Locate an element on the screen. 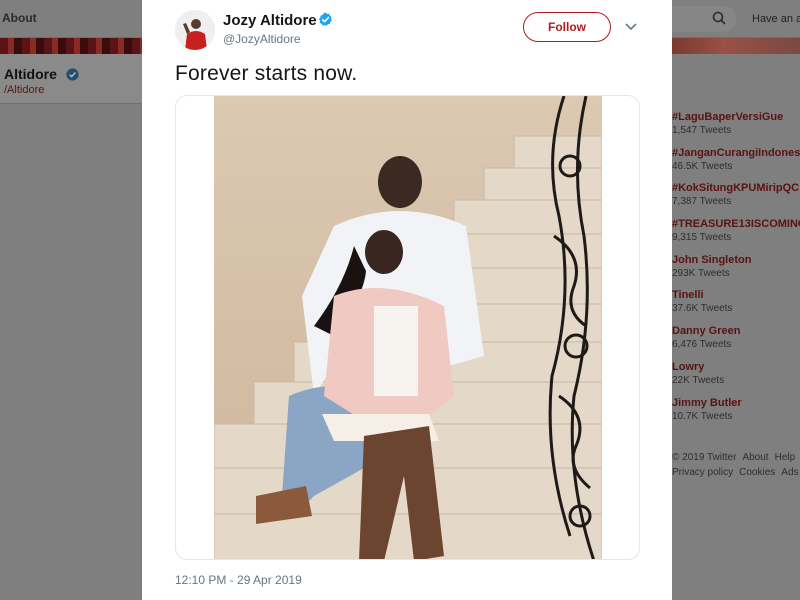  search-icon is located at coordinates (719, 18).